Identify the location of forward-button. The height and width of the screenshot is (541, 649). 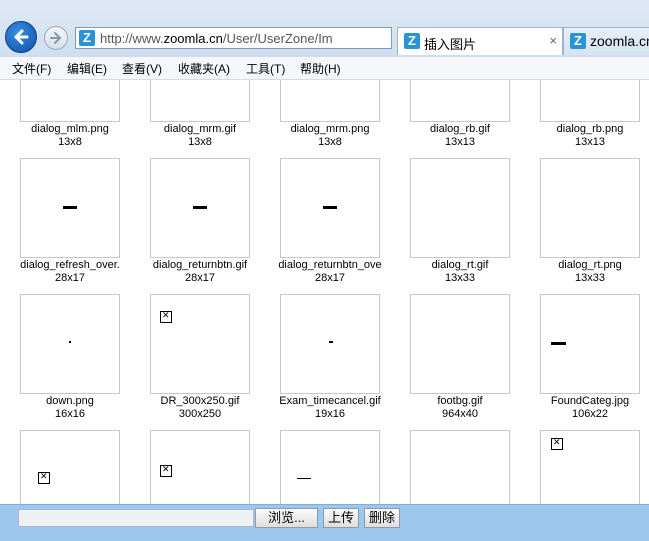
(56, 38).